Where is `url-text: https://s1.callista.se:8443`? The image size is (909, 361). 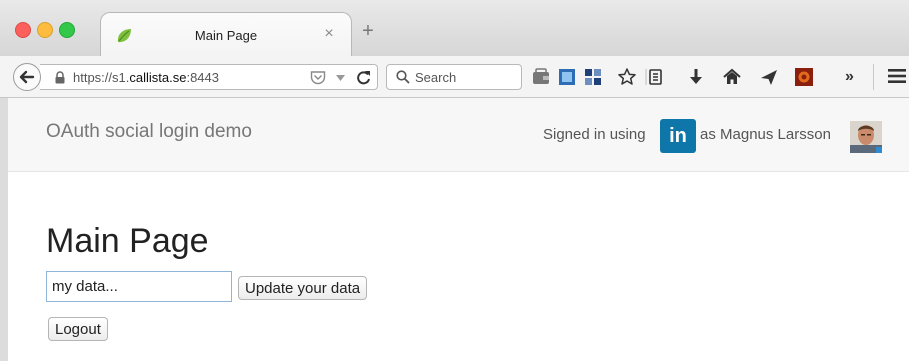
url-text: https://s1.callista.se:8443 is located at coordinates (146, 77).